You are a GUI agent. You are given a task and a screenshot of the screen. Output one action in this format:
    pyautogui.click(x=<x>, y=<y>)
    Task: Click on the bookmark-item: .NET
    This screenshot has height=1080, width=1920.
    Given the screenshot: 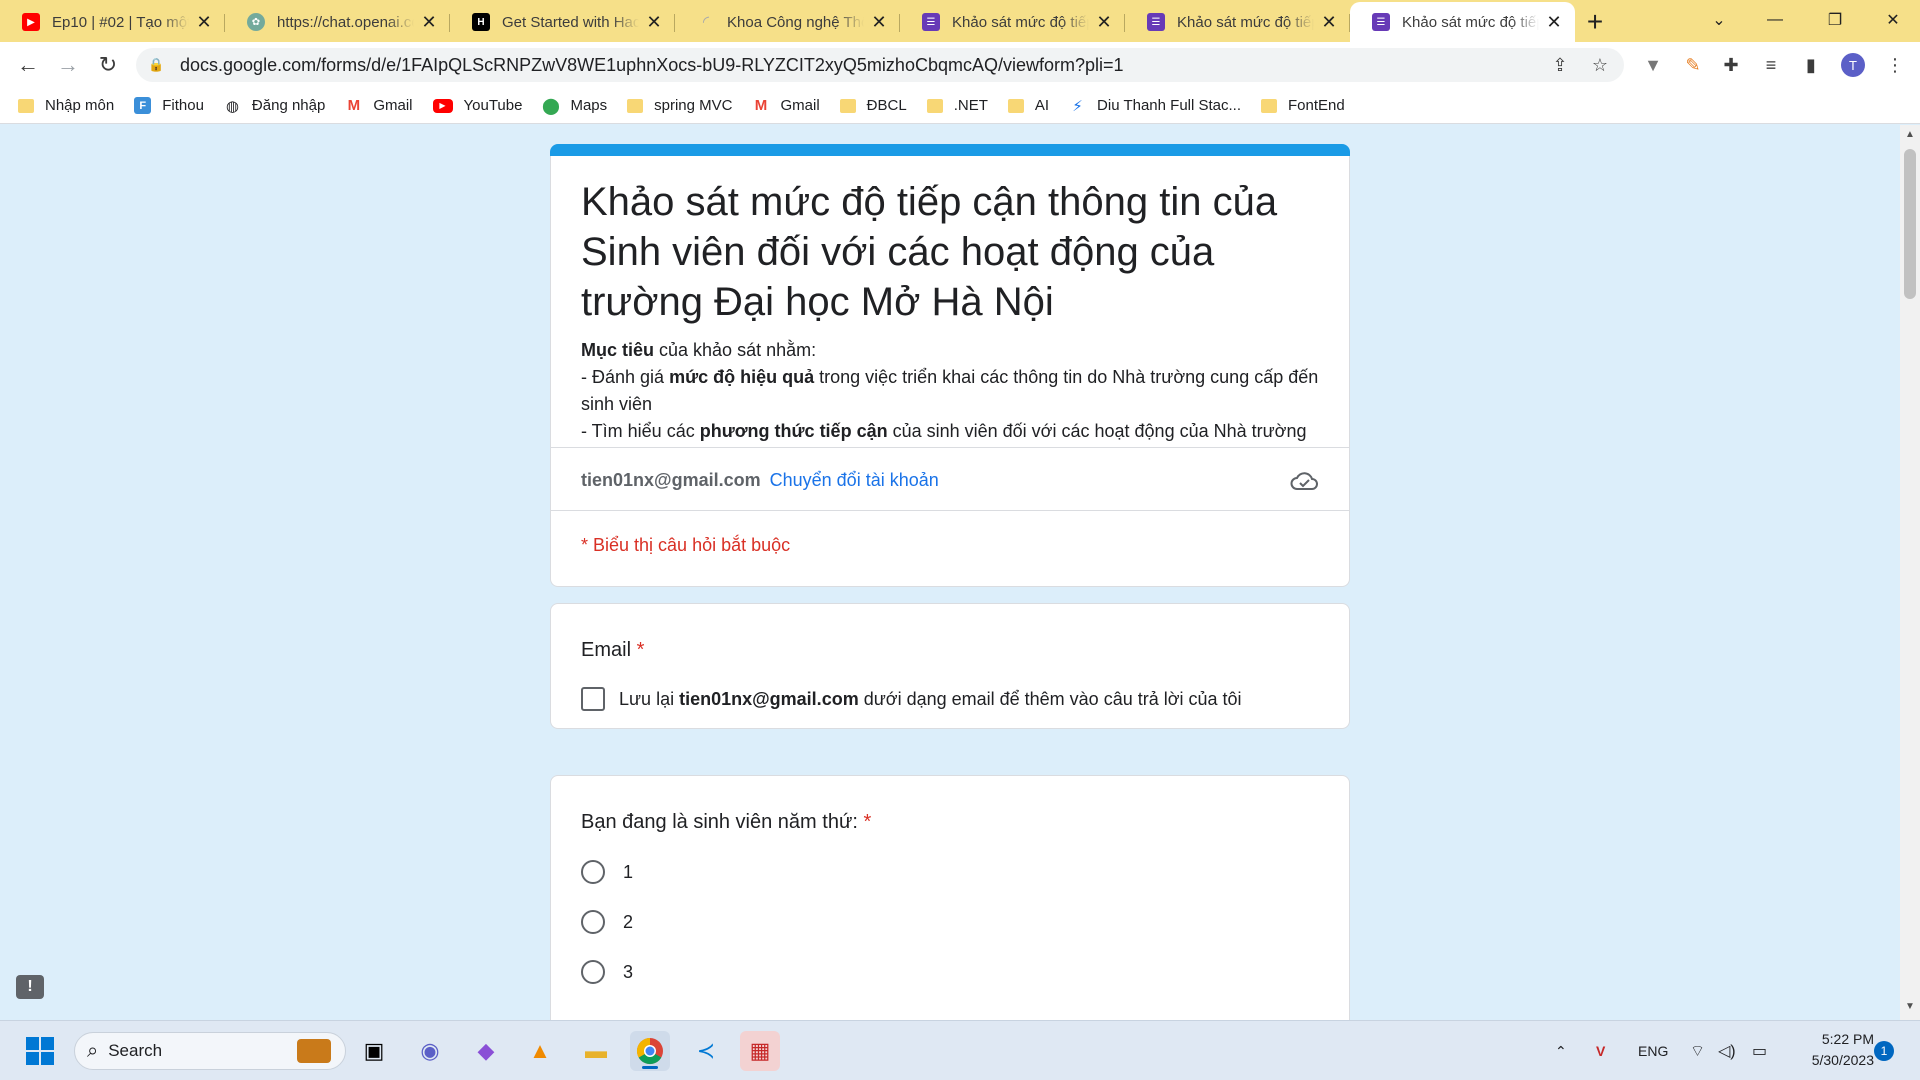 What is the action you would take?
    pyautogui.click(x=957, y=105)
    